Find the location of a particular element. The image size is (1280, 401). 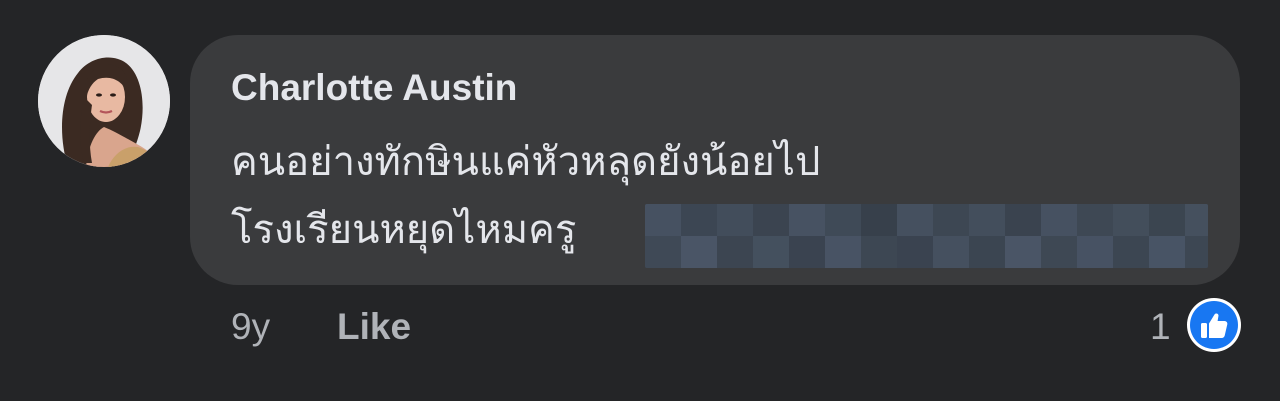

comment-author: Charlotte Austin is located at coordinates (374, 88).